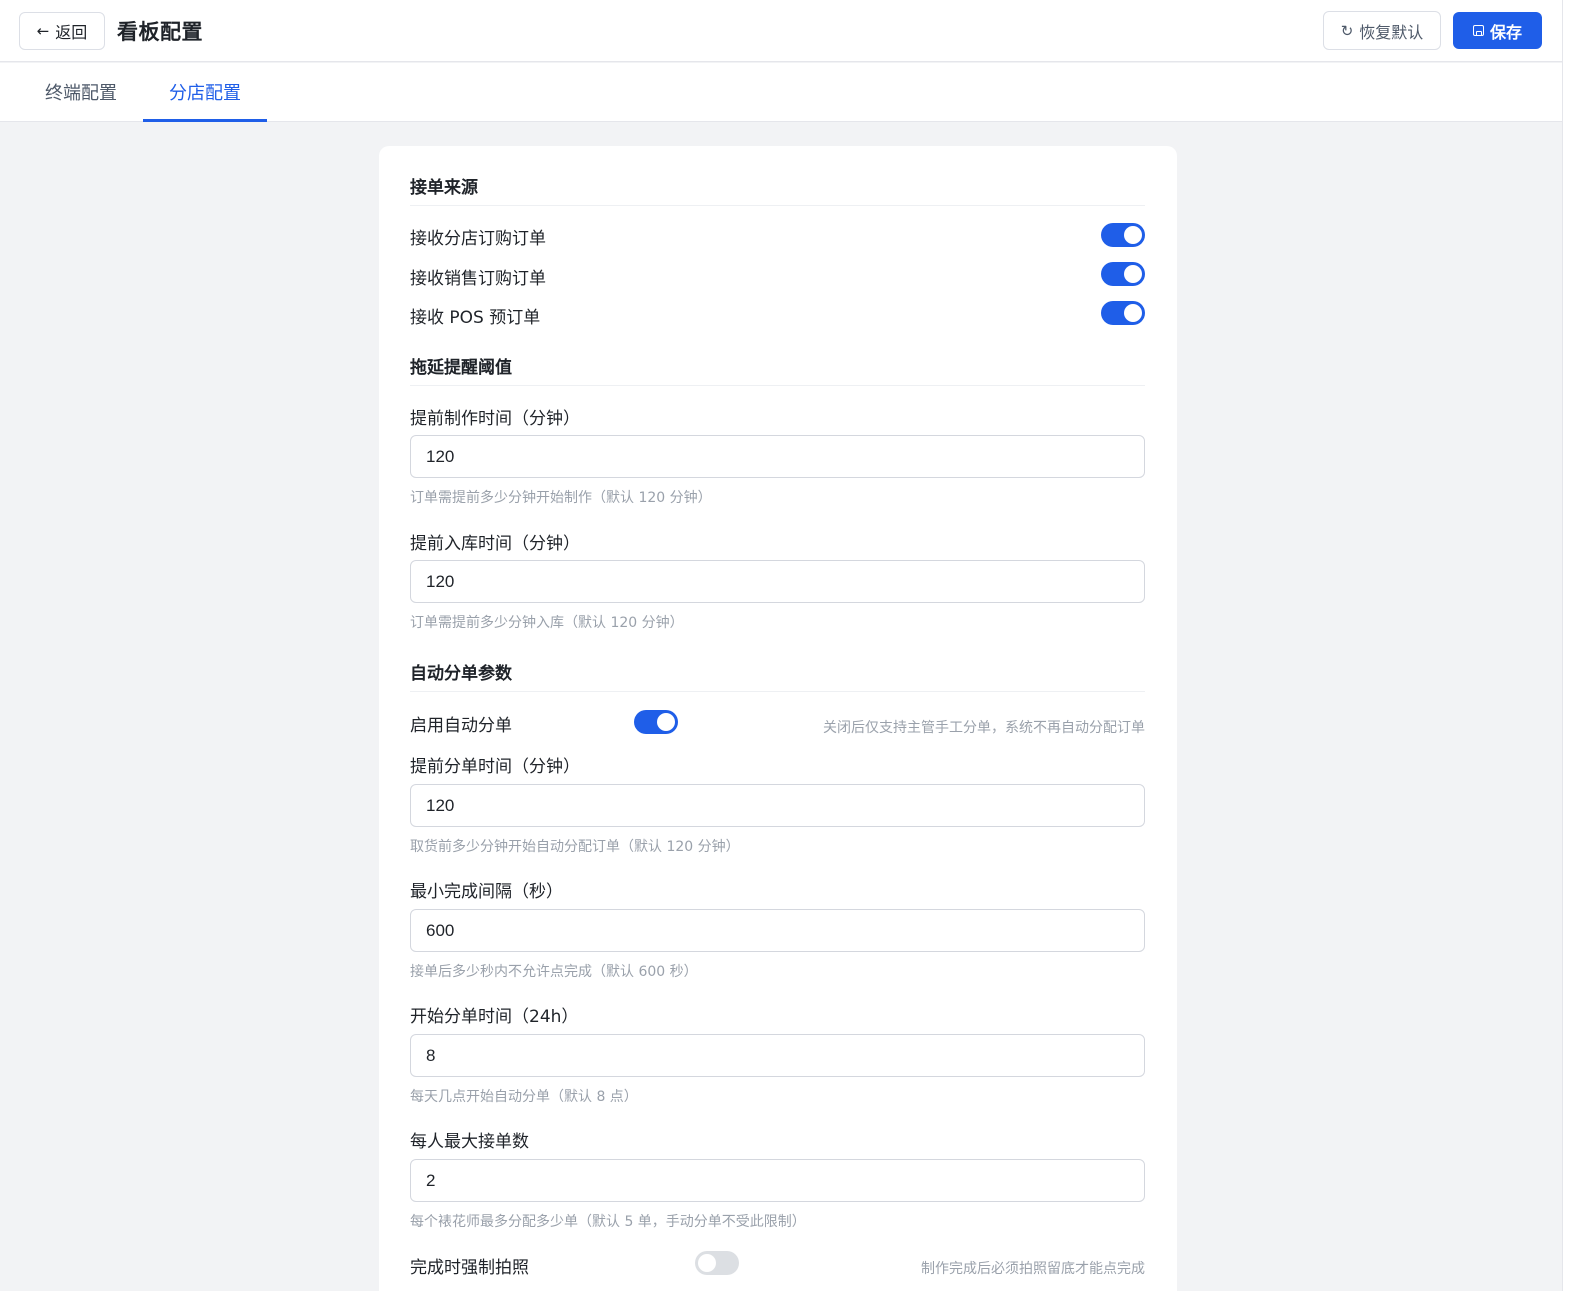  What do you see at coordinates (561, 498) in the screenshot?
I see `hint-advance-production-time: 订单需提前多少分钟开始制作（默认 120 分钟）` at bounding box center [561, 498].